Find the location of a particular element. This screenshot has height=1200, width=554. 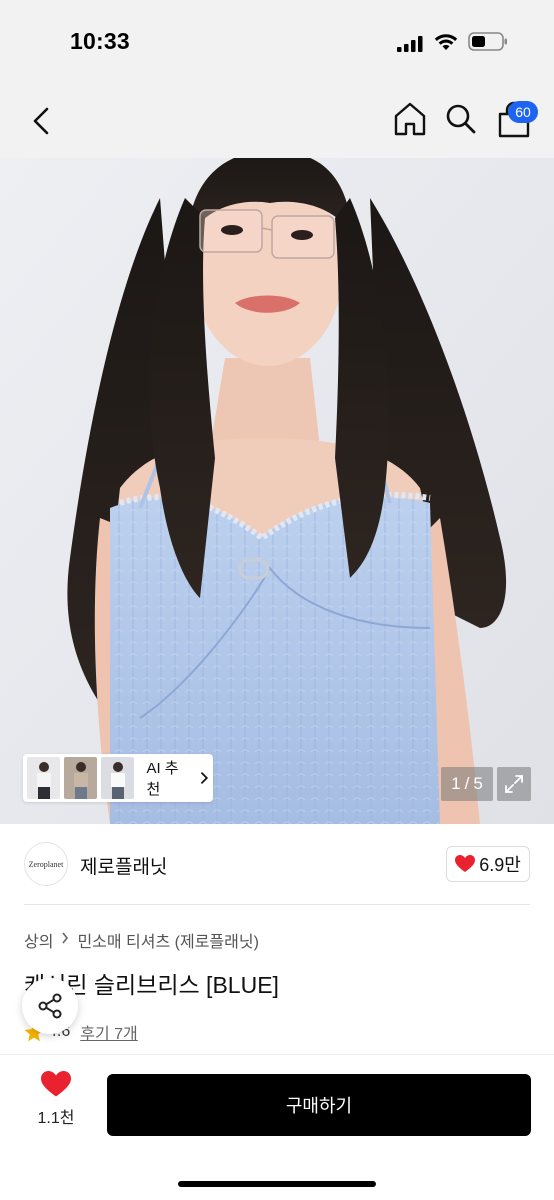

brand-like-count: 6.9만 is located at coordinates (500, 865).